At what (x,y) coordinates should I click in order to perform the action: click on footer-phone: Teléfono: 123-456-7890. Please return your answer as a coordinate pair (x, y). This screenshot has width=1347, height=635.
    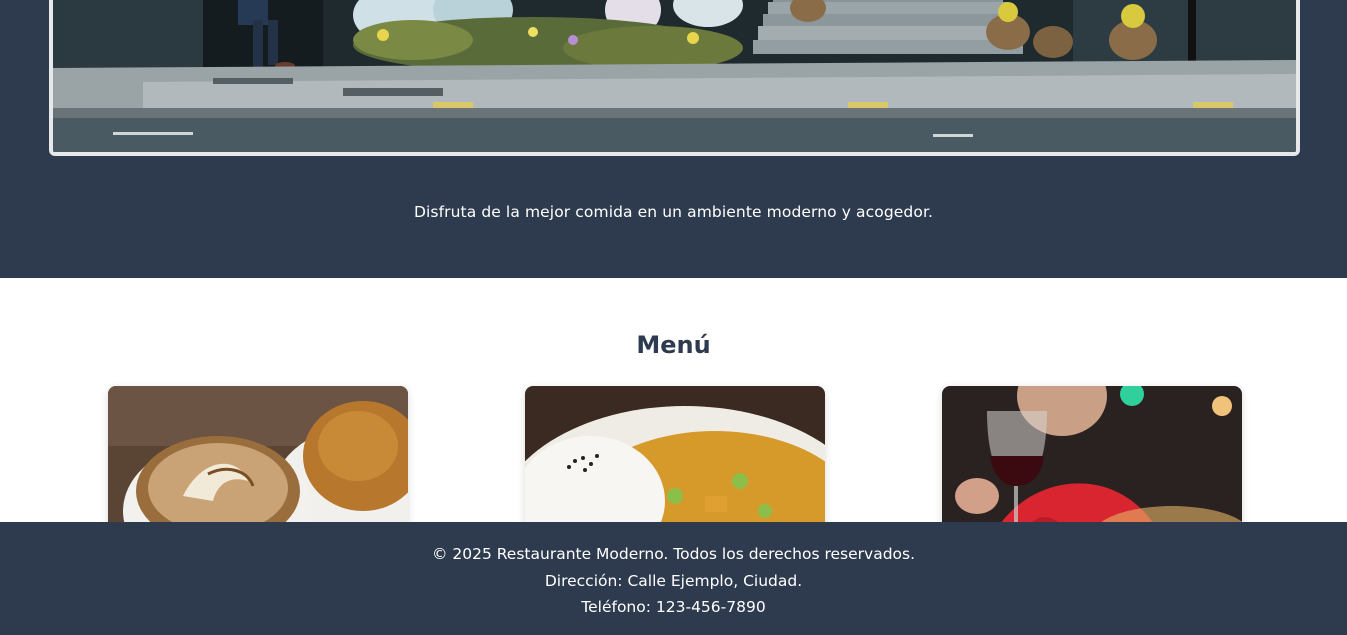
    Looking at the image, I should click on (673, 607).